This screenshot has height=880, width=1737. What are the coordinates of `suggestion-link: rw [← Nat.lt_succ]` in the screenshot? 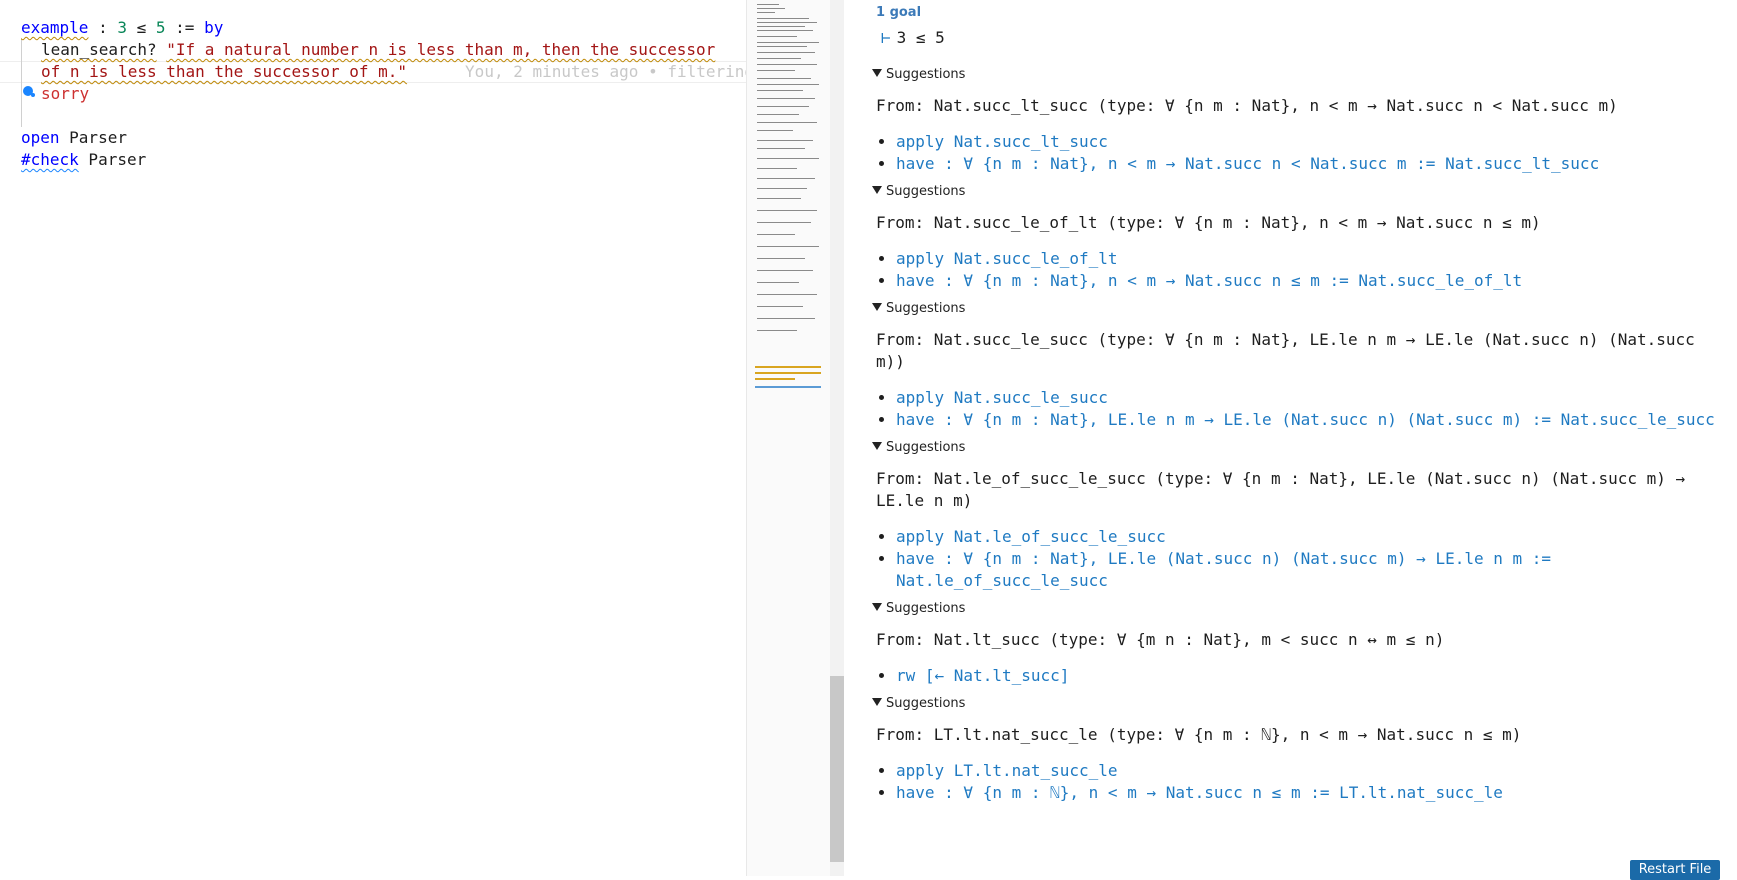 It's located at (1309, 676).